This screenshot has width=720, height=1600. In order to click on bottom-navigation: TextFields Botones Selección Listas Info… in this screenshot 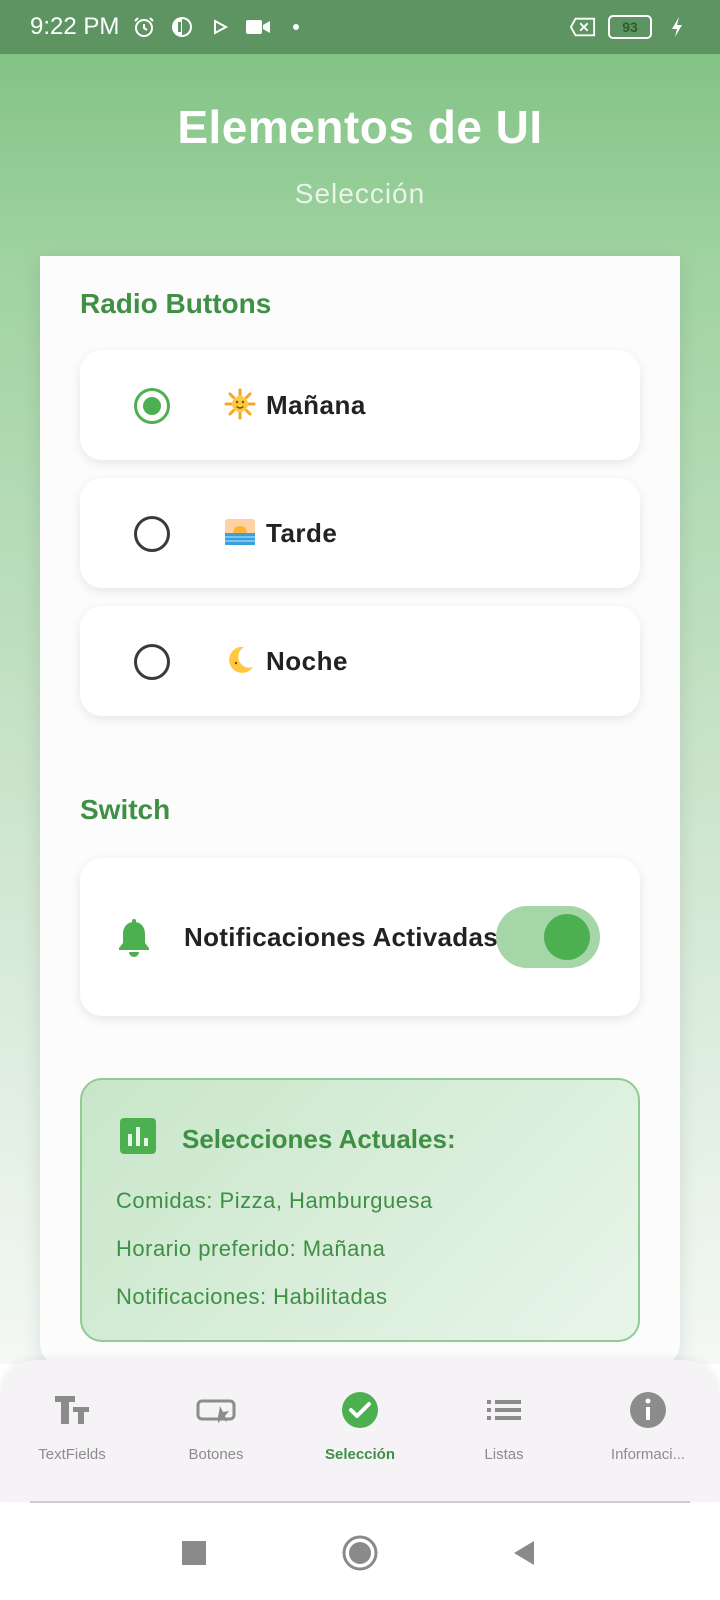, I will do `click(360, 1431)`.